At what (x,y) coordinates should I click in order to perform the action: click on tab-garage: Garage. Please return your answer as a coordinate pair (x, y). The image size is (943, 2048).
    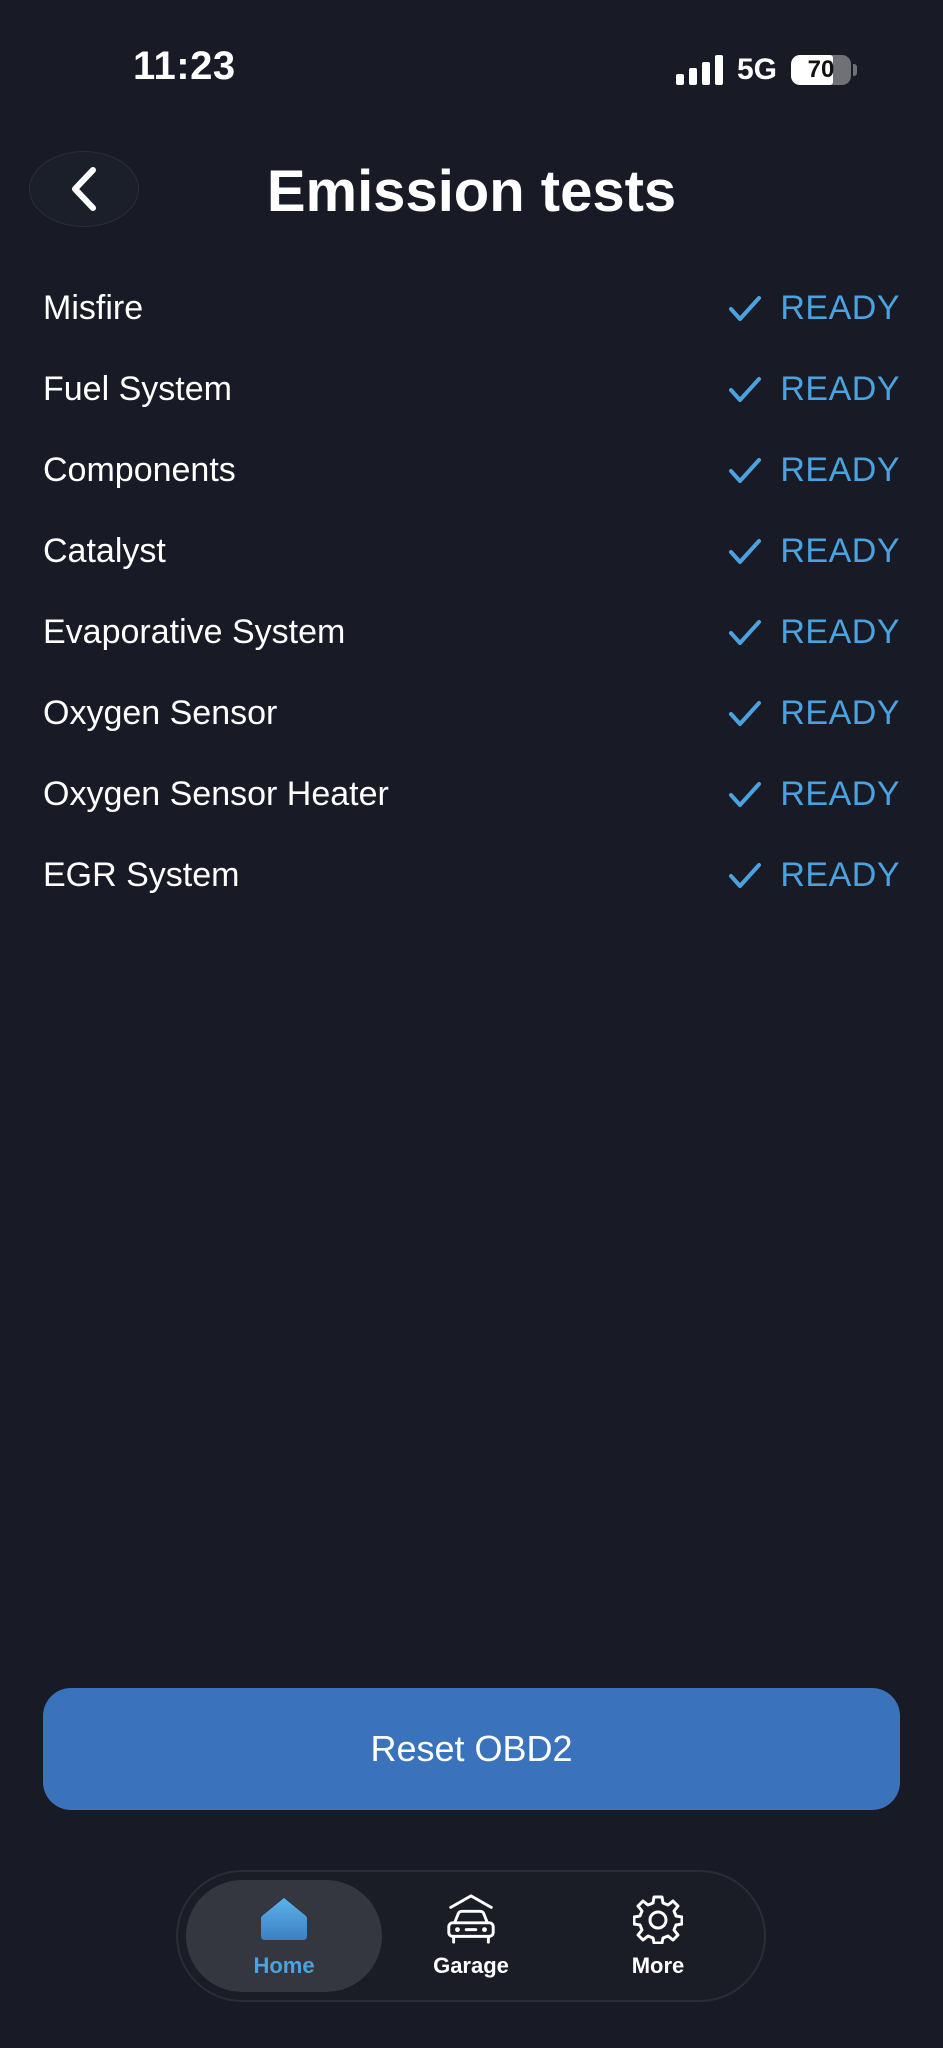
    Looking at the image, I should click on (471, 1936).